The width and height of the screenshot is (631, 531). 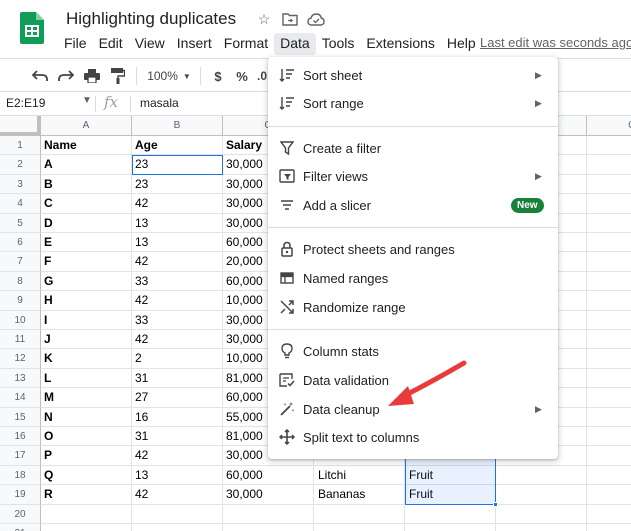 I want to click on move-folder-icon, so click(x=290, y=19).